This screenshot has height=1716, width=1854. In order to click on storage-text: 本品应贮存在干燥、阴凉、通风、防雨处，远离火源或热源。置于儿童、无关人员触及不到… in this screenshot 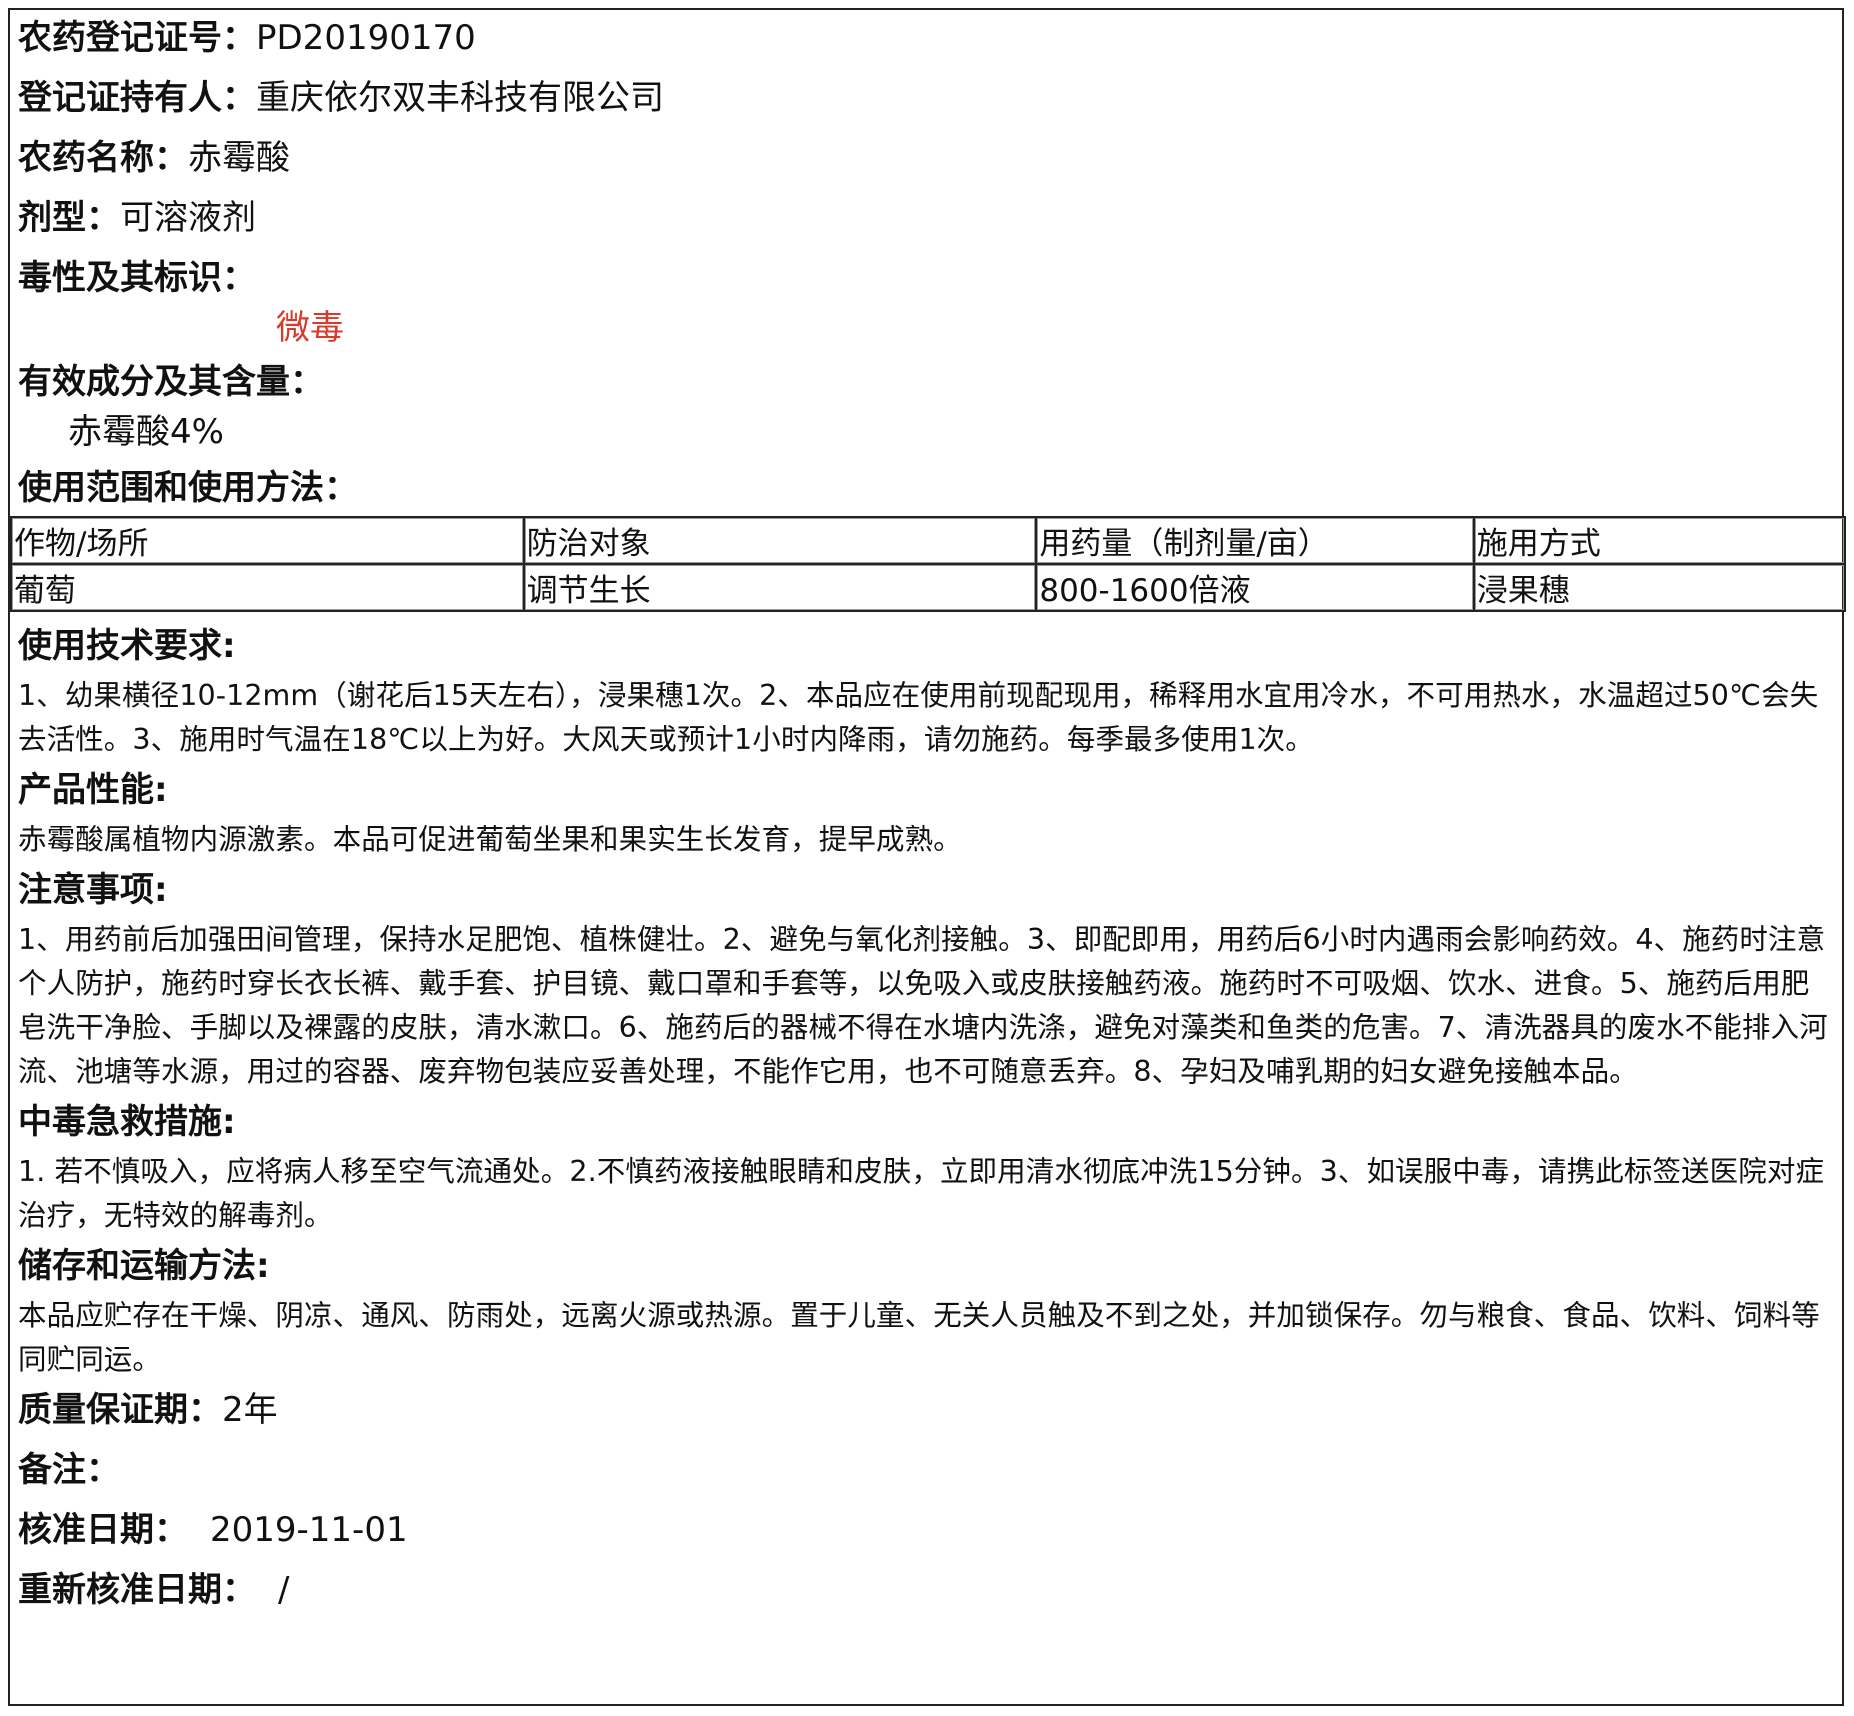, I will do `click(919, 1337)`.